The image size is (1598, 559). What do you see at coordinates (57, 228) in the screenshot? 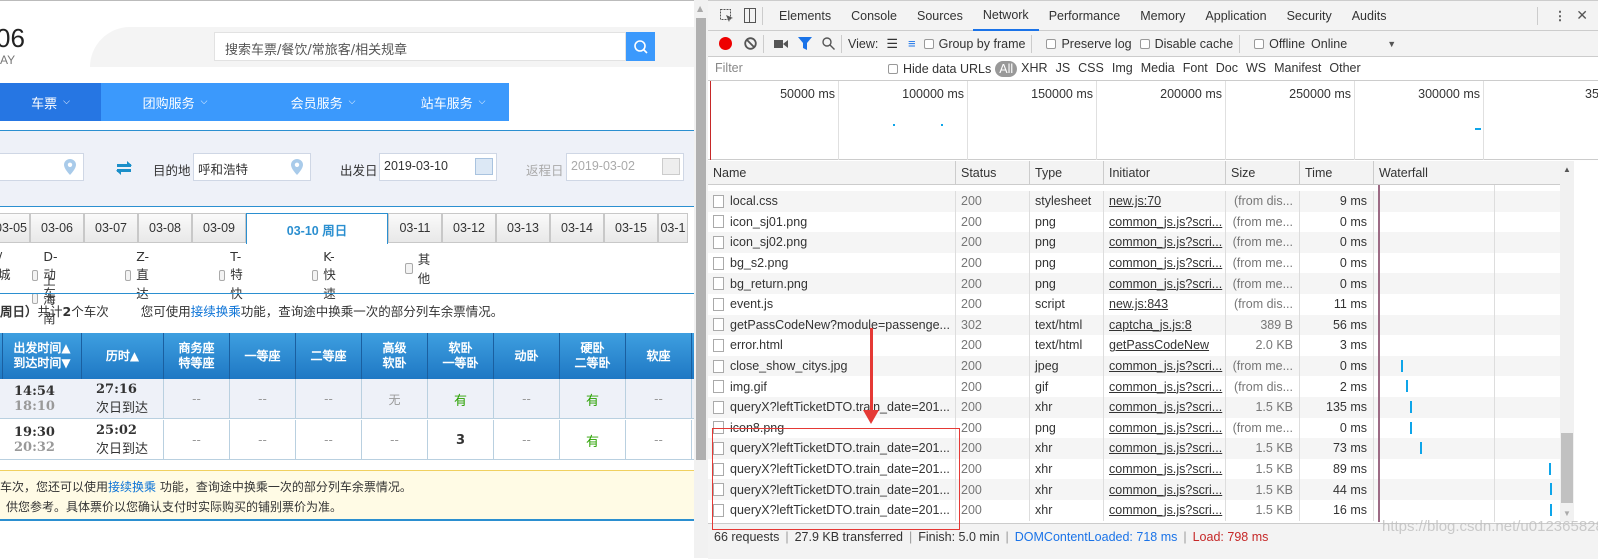
I see `date-tab: 03-06` at bounding box center [57, 228].